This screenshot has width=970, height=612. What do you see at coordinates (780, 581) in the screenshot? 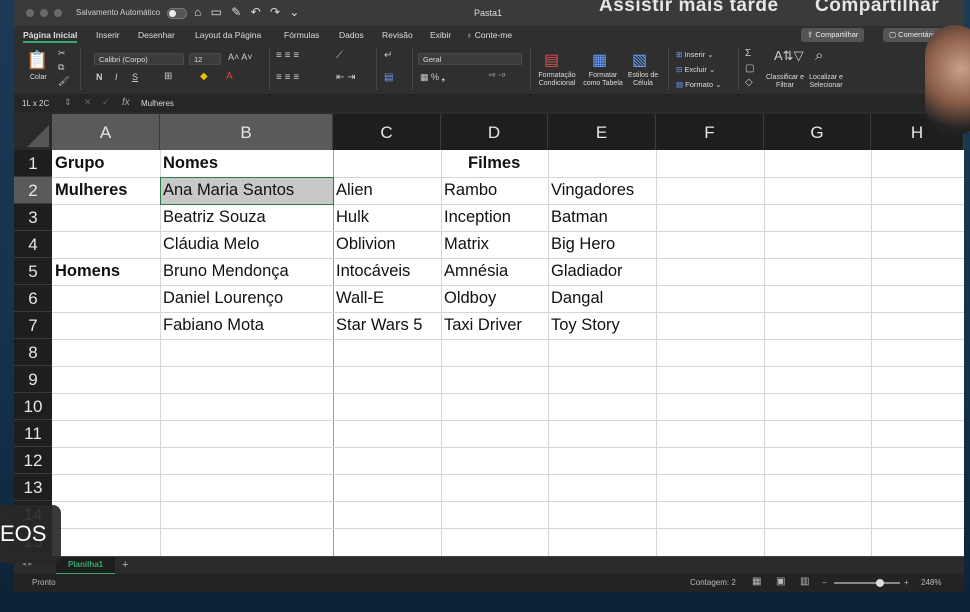
I see `view-page-layout-icon: ▣` at bounding box center [780, 581].